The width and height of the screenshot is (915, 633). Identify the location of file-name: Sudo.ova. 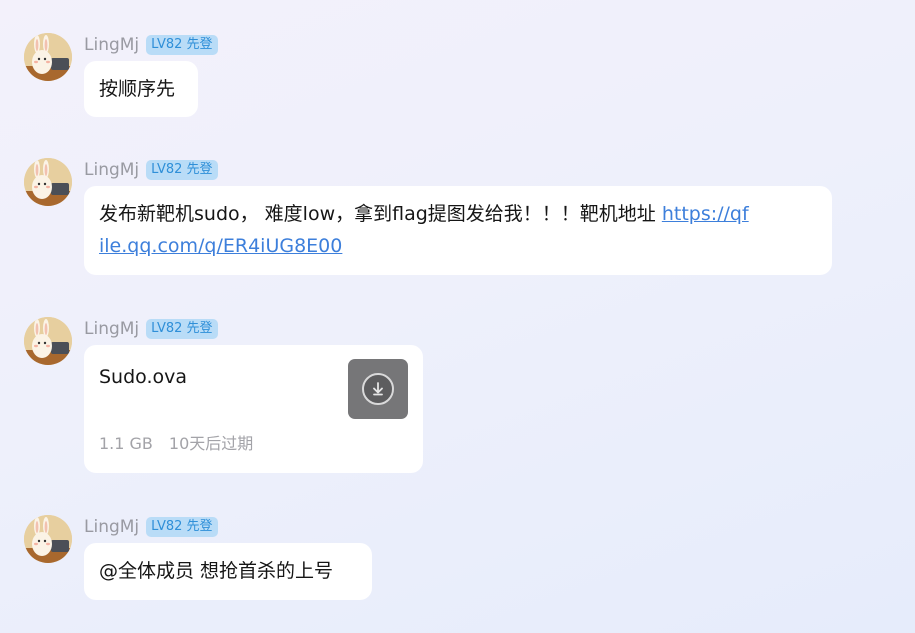
(143, 377).